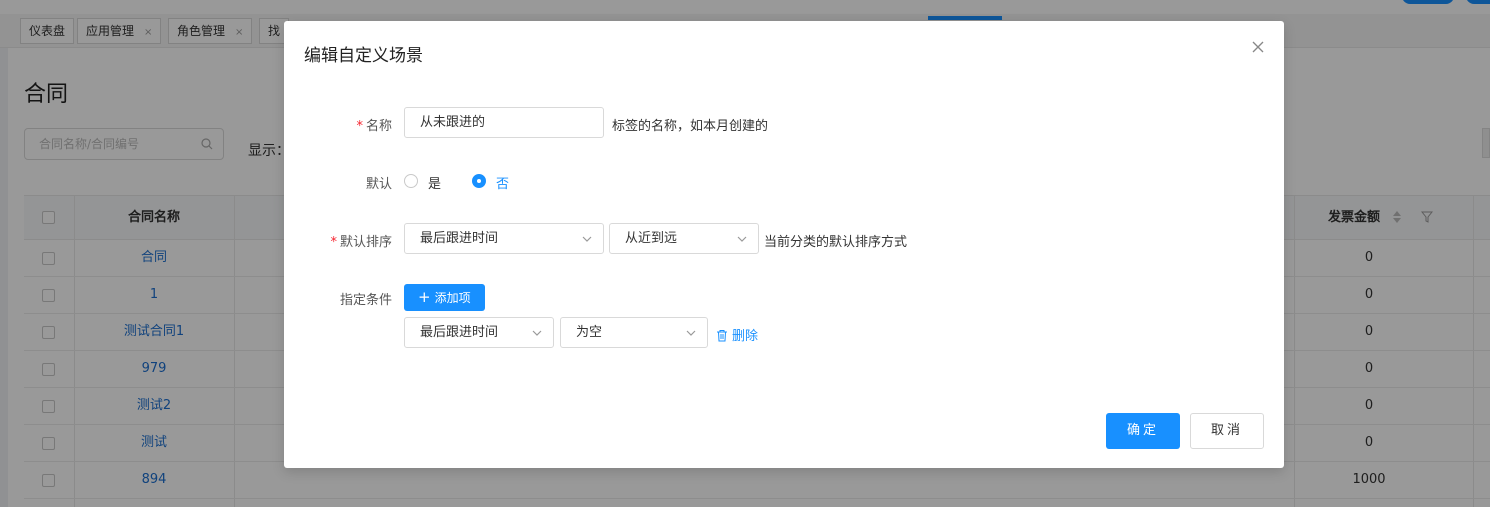 The image size is (1490, 507). Describe the element at coordinates (634, 332) in the screenshot. I see `condition-operator-select: 为空` at that location.